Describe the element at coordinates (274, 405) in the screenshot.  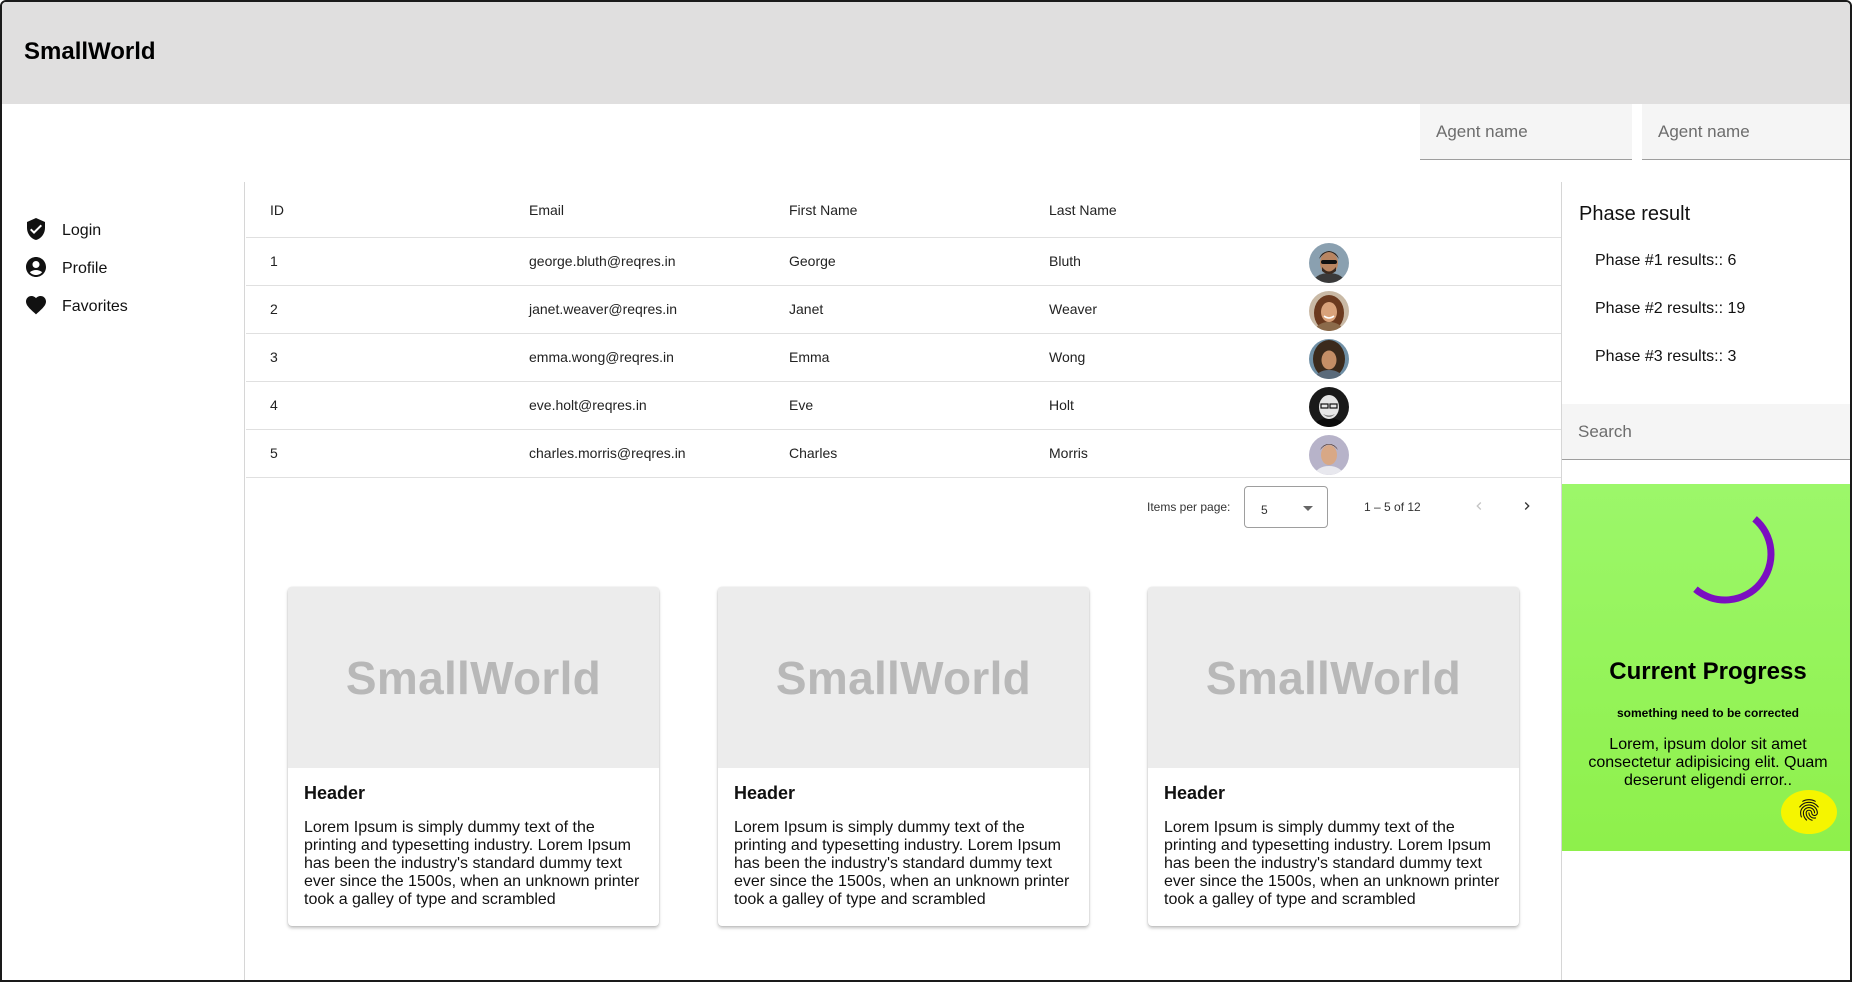
I see `cell-id: 4` at that location.